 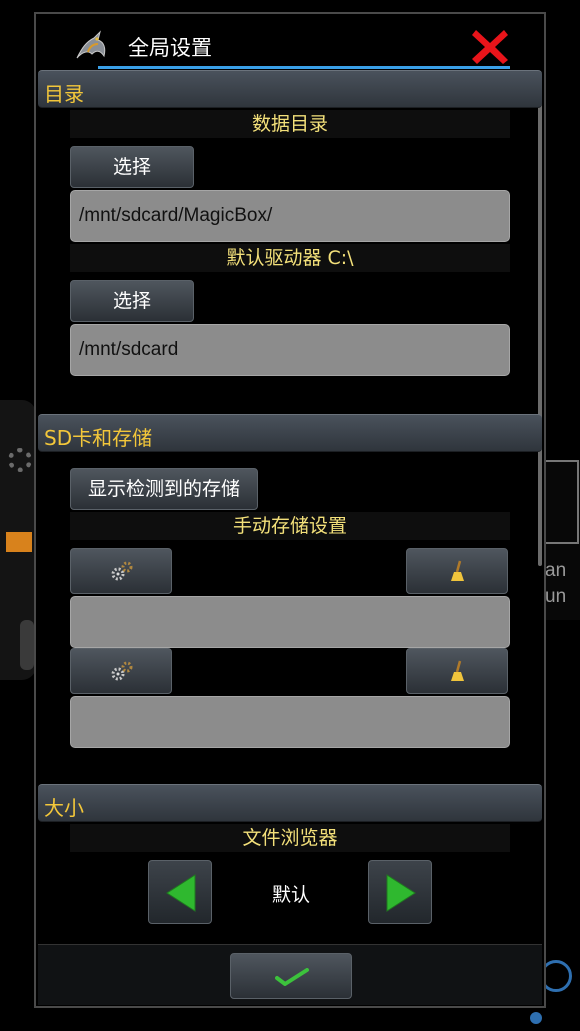 I want to click on data-dir-select-button: 选择, so click(x=132, y=167).